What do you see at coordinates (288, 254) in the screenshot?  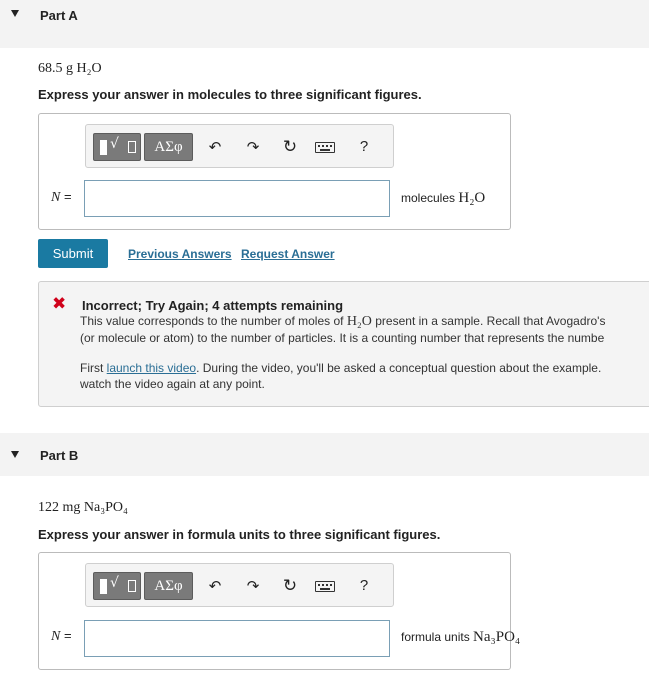 I see `request-answer-link: Request Answer` at bounding box center [288, 254].